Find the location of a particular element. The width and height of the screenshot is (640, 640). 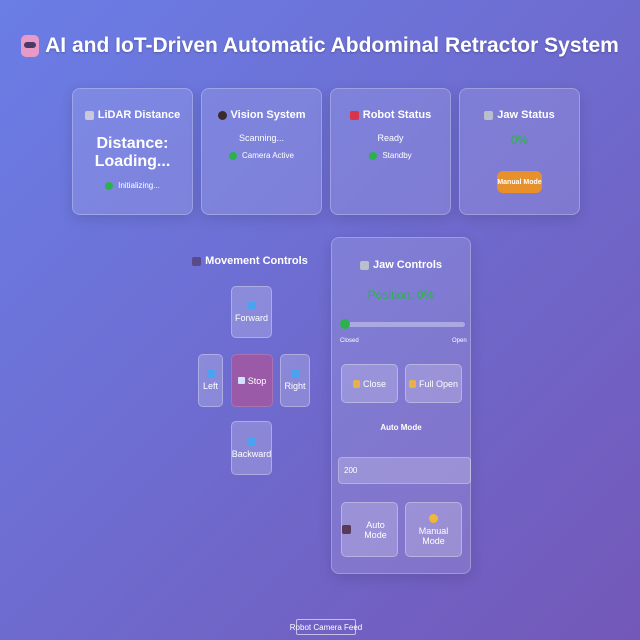

vision-card-title: Vision System is located at coordinates (261, 115).